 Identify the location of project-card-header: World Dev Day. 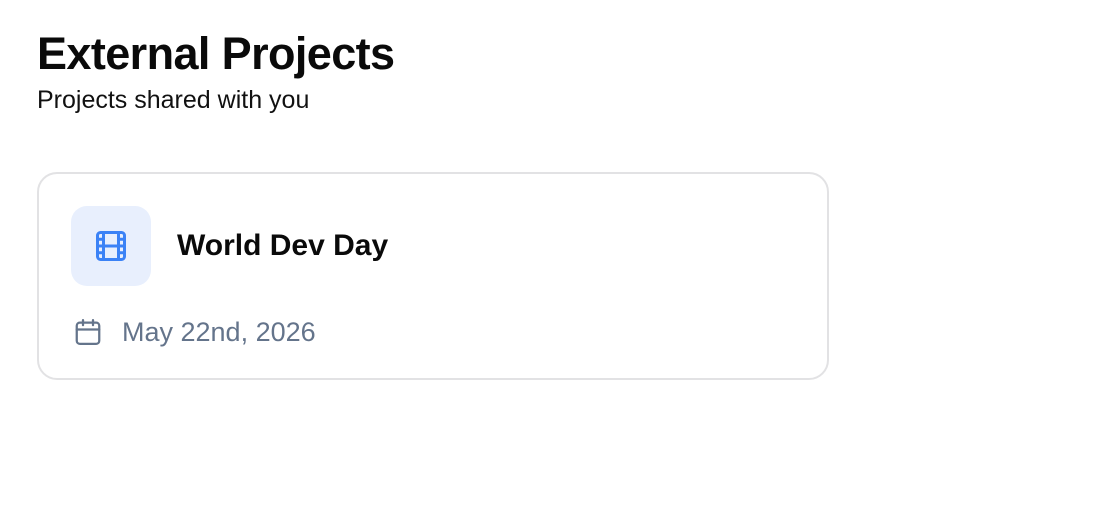
(229, 246).